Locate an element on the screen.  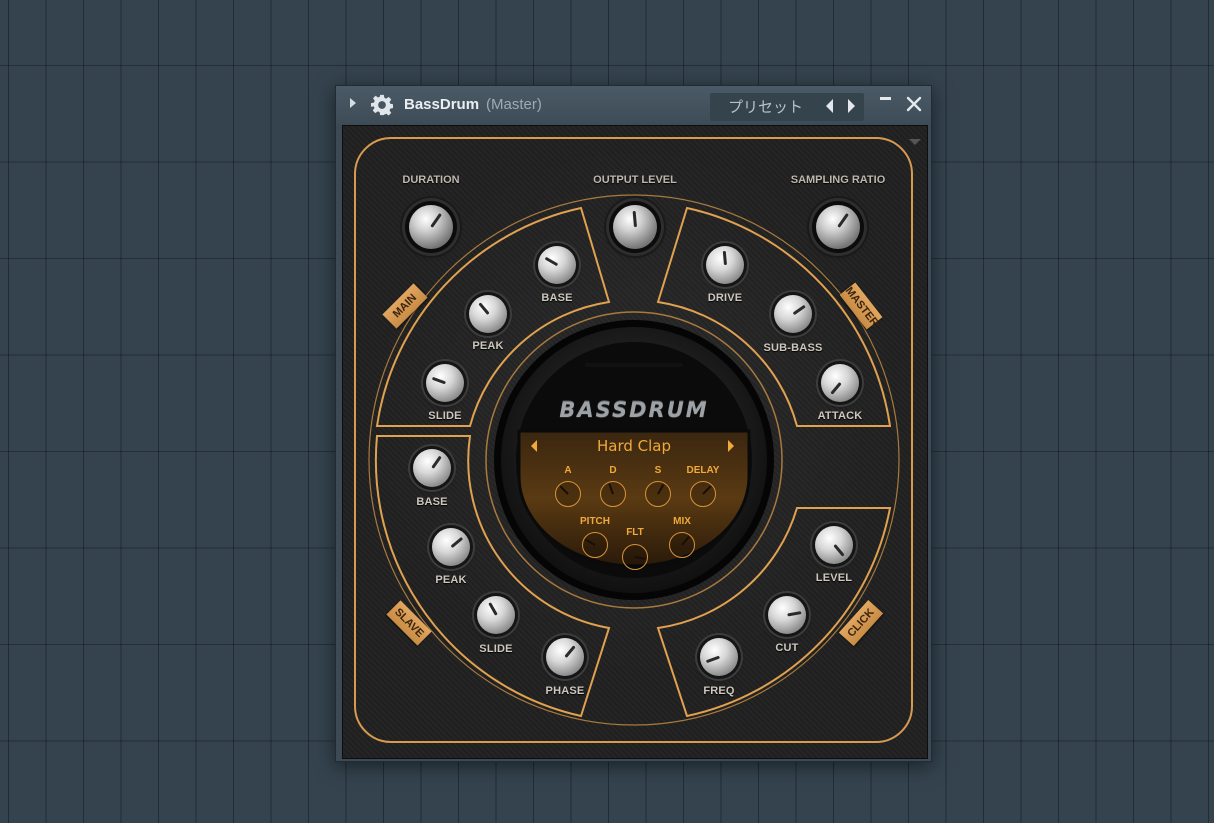
main-peak-label: PEAK is located at coordinates (488, 346).